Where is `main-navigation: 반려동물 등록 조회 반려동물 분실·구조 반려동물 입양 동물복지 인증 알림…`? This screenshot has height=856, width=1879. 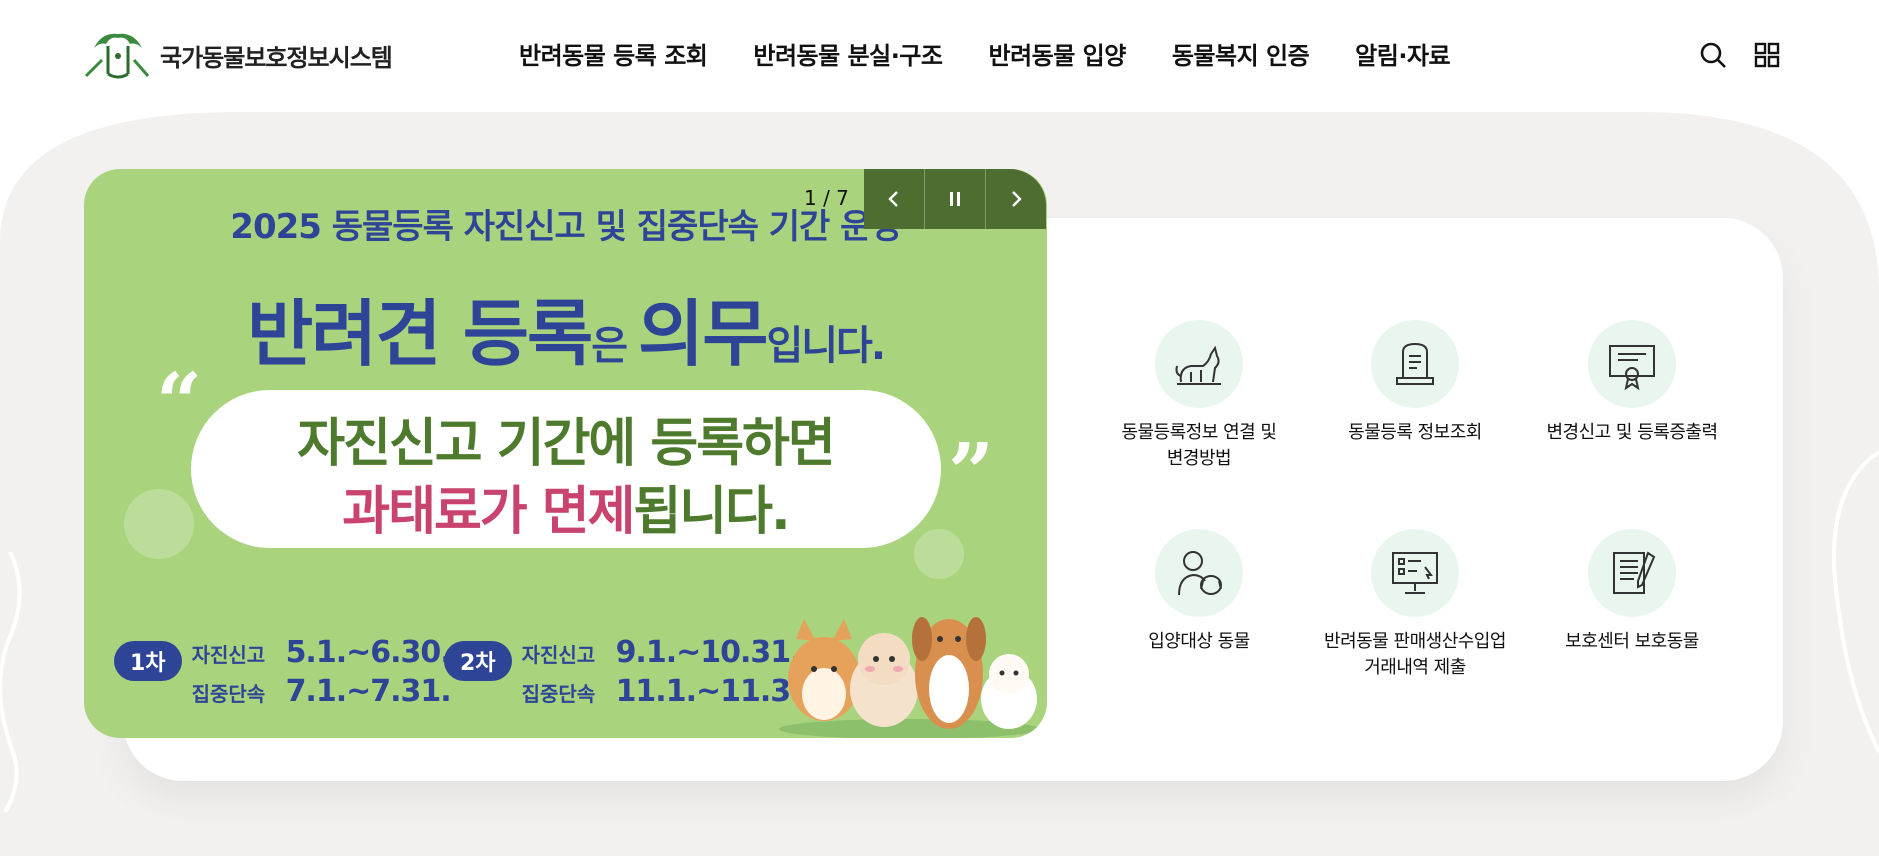 main-navigation: 반려동물 등록 조회 반려동물 분실·구조 반려동물 입양 동물복지 인증 알림… is located at coordinates (1007, 53).